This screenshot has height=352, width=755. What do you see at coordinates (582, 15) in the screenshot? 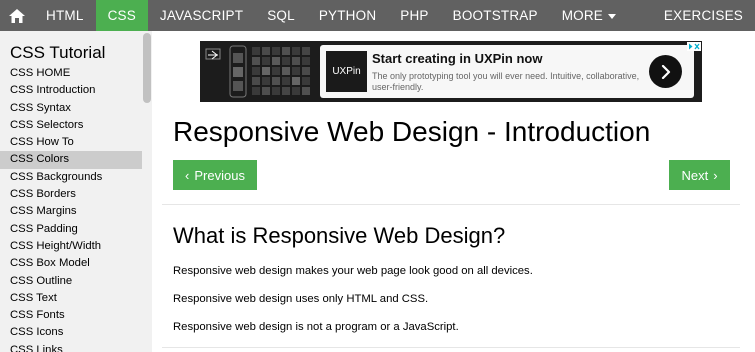
I see `nav-more-label: MORE` at bounding box center [582, 15].